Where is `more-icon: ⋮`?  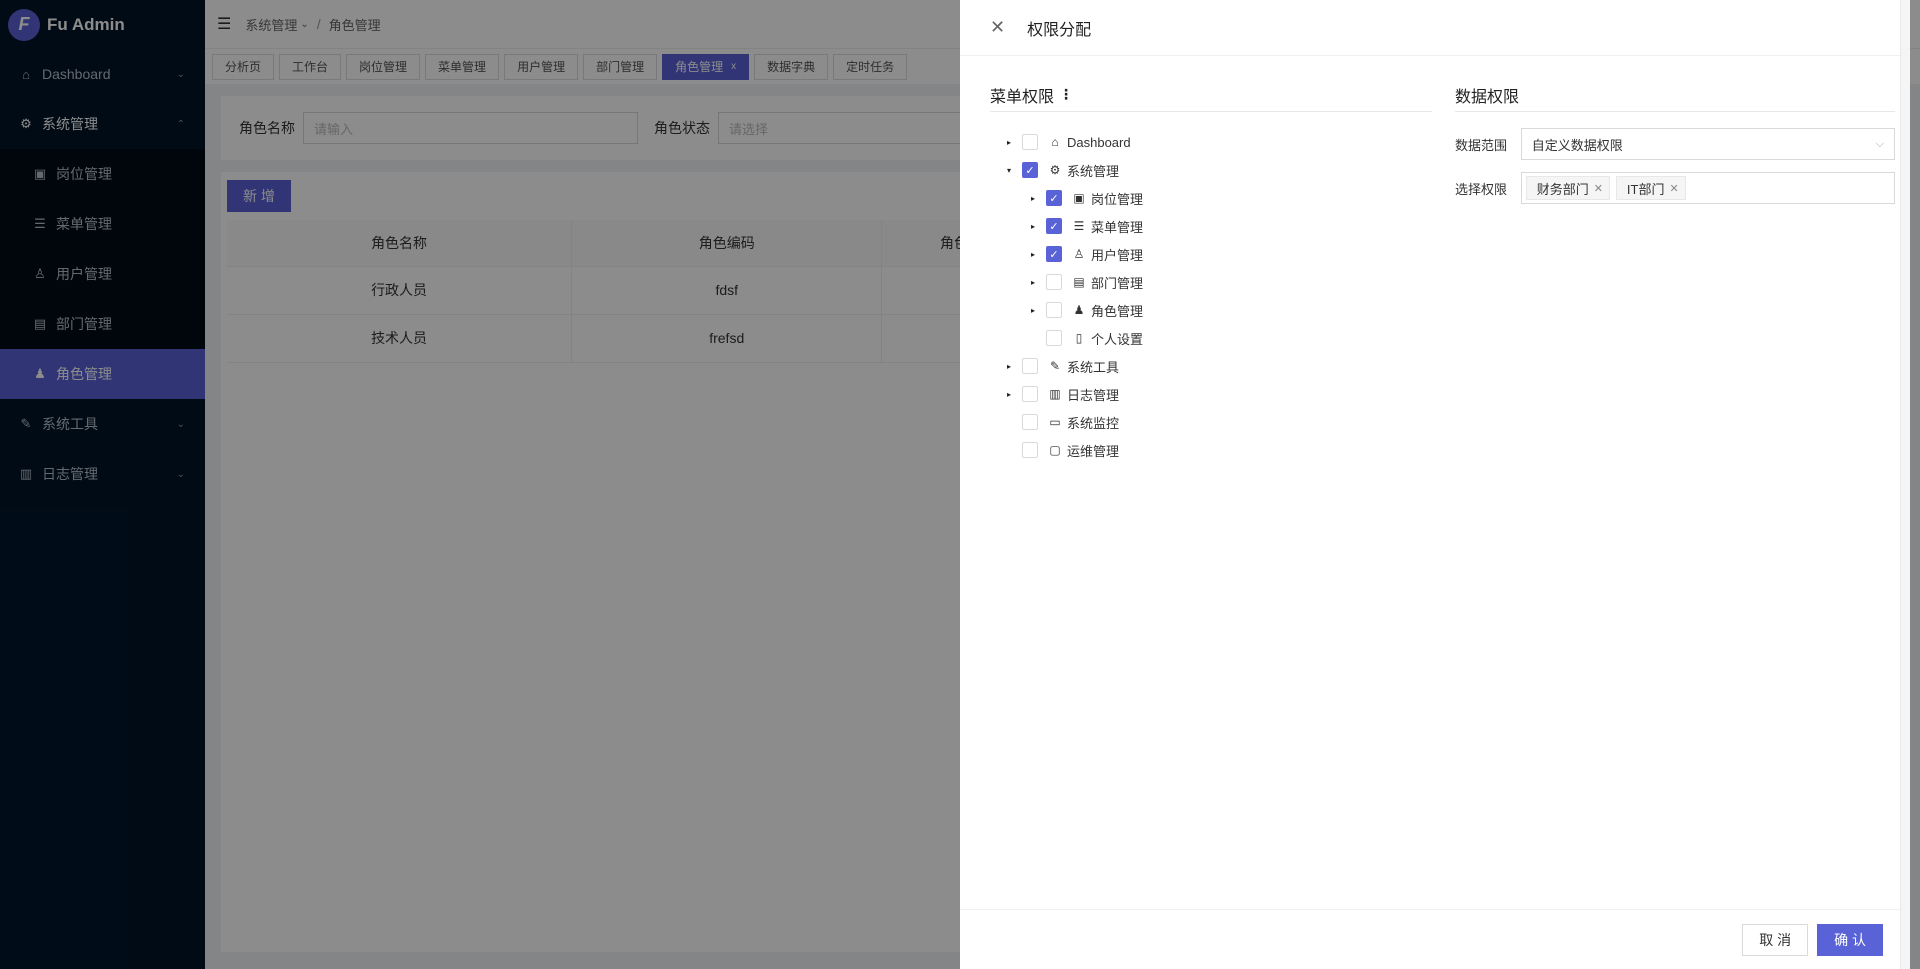 more-icon: ⋮ is located at coordinates (1066, 94).